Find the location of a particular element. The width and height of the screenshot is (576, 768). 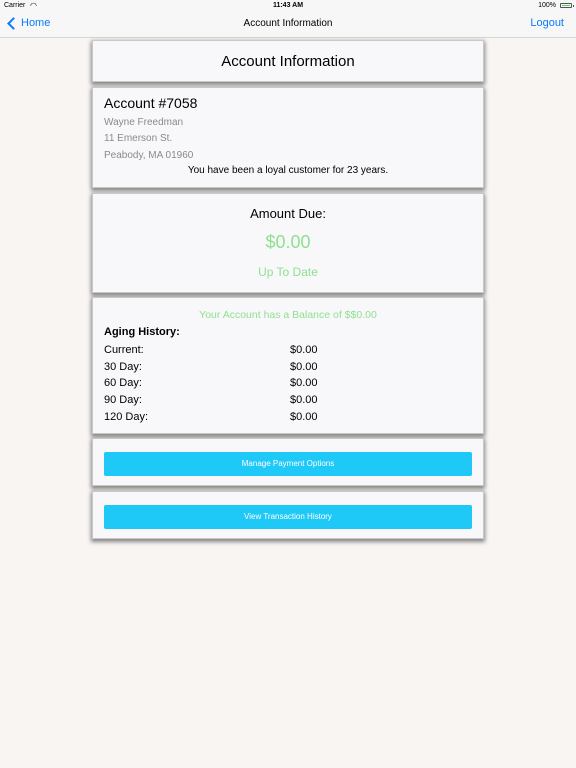

amount-due-label: Amount Due: is located at coordinates (288, 213).